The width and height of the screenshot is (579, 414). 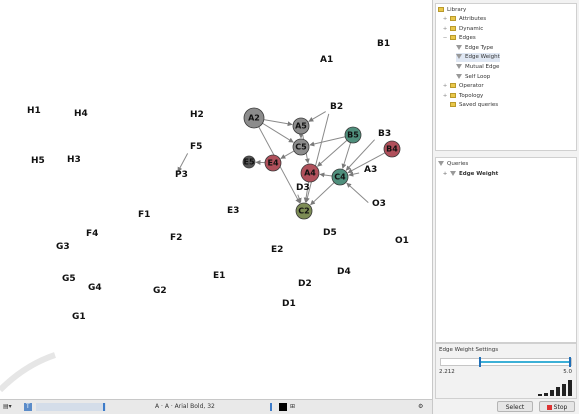 What do you see at coordinates (38, 161) in the screenshot?
I see `node-h5: H5` at bounding box center [38, 161].